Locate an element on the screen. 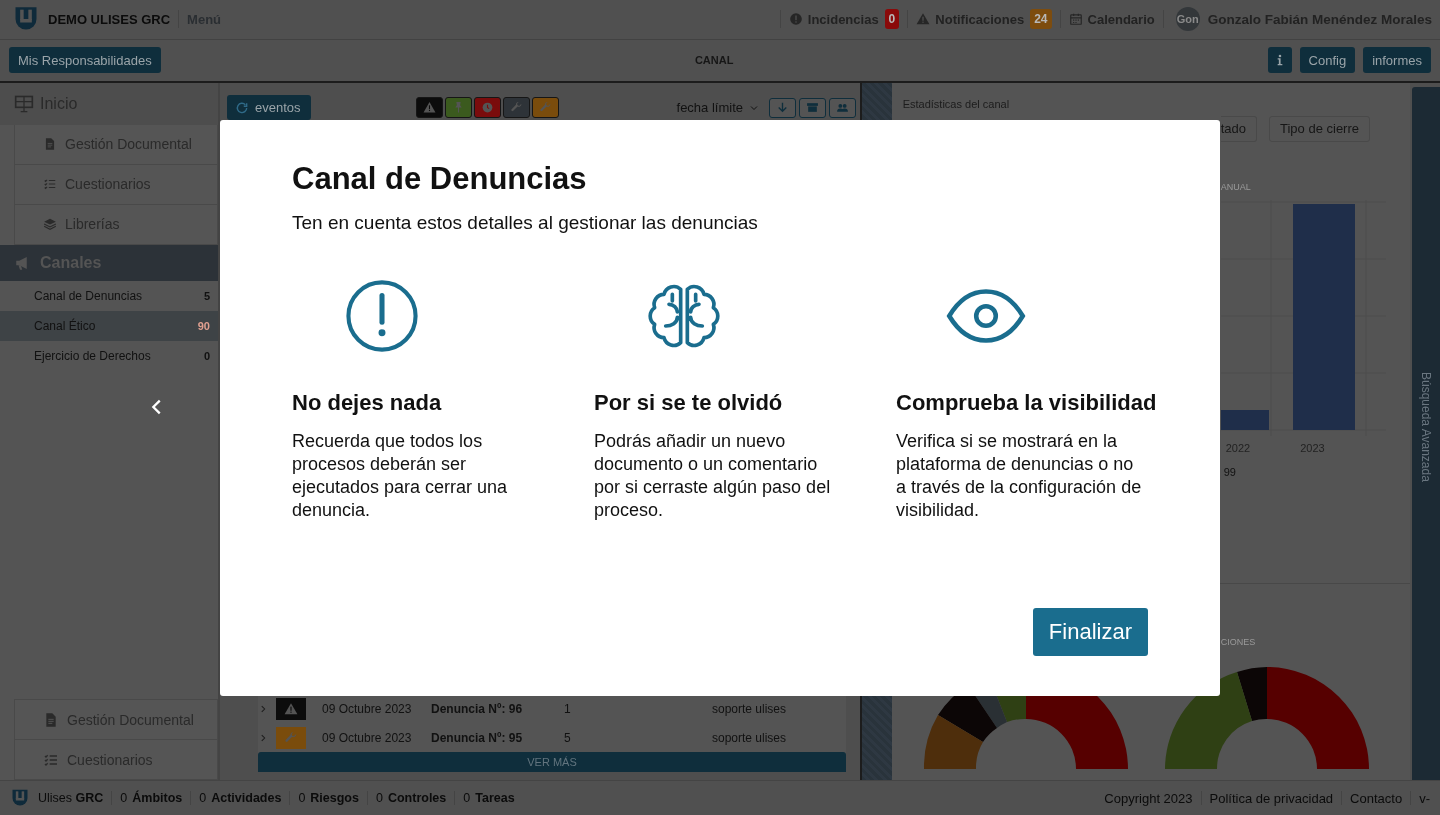 This screenshot has height=815, width=1440. exclamation-circle-icon is located at coordinates (382, 316).